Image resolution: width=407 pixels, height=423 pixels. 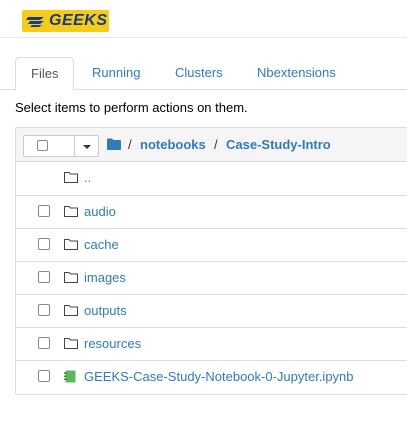 I want to click on notebook-icon, so click(x=70, y=376).